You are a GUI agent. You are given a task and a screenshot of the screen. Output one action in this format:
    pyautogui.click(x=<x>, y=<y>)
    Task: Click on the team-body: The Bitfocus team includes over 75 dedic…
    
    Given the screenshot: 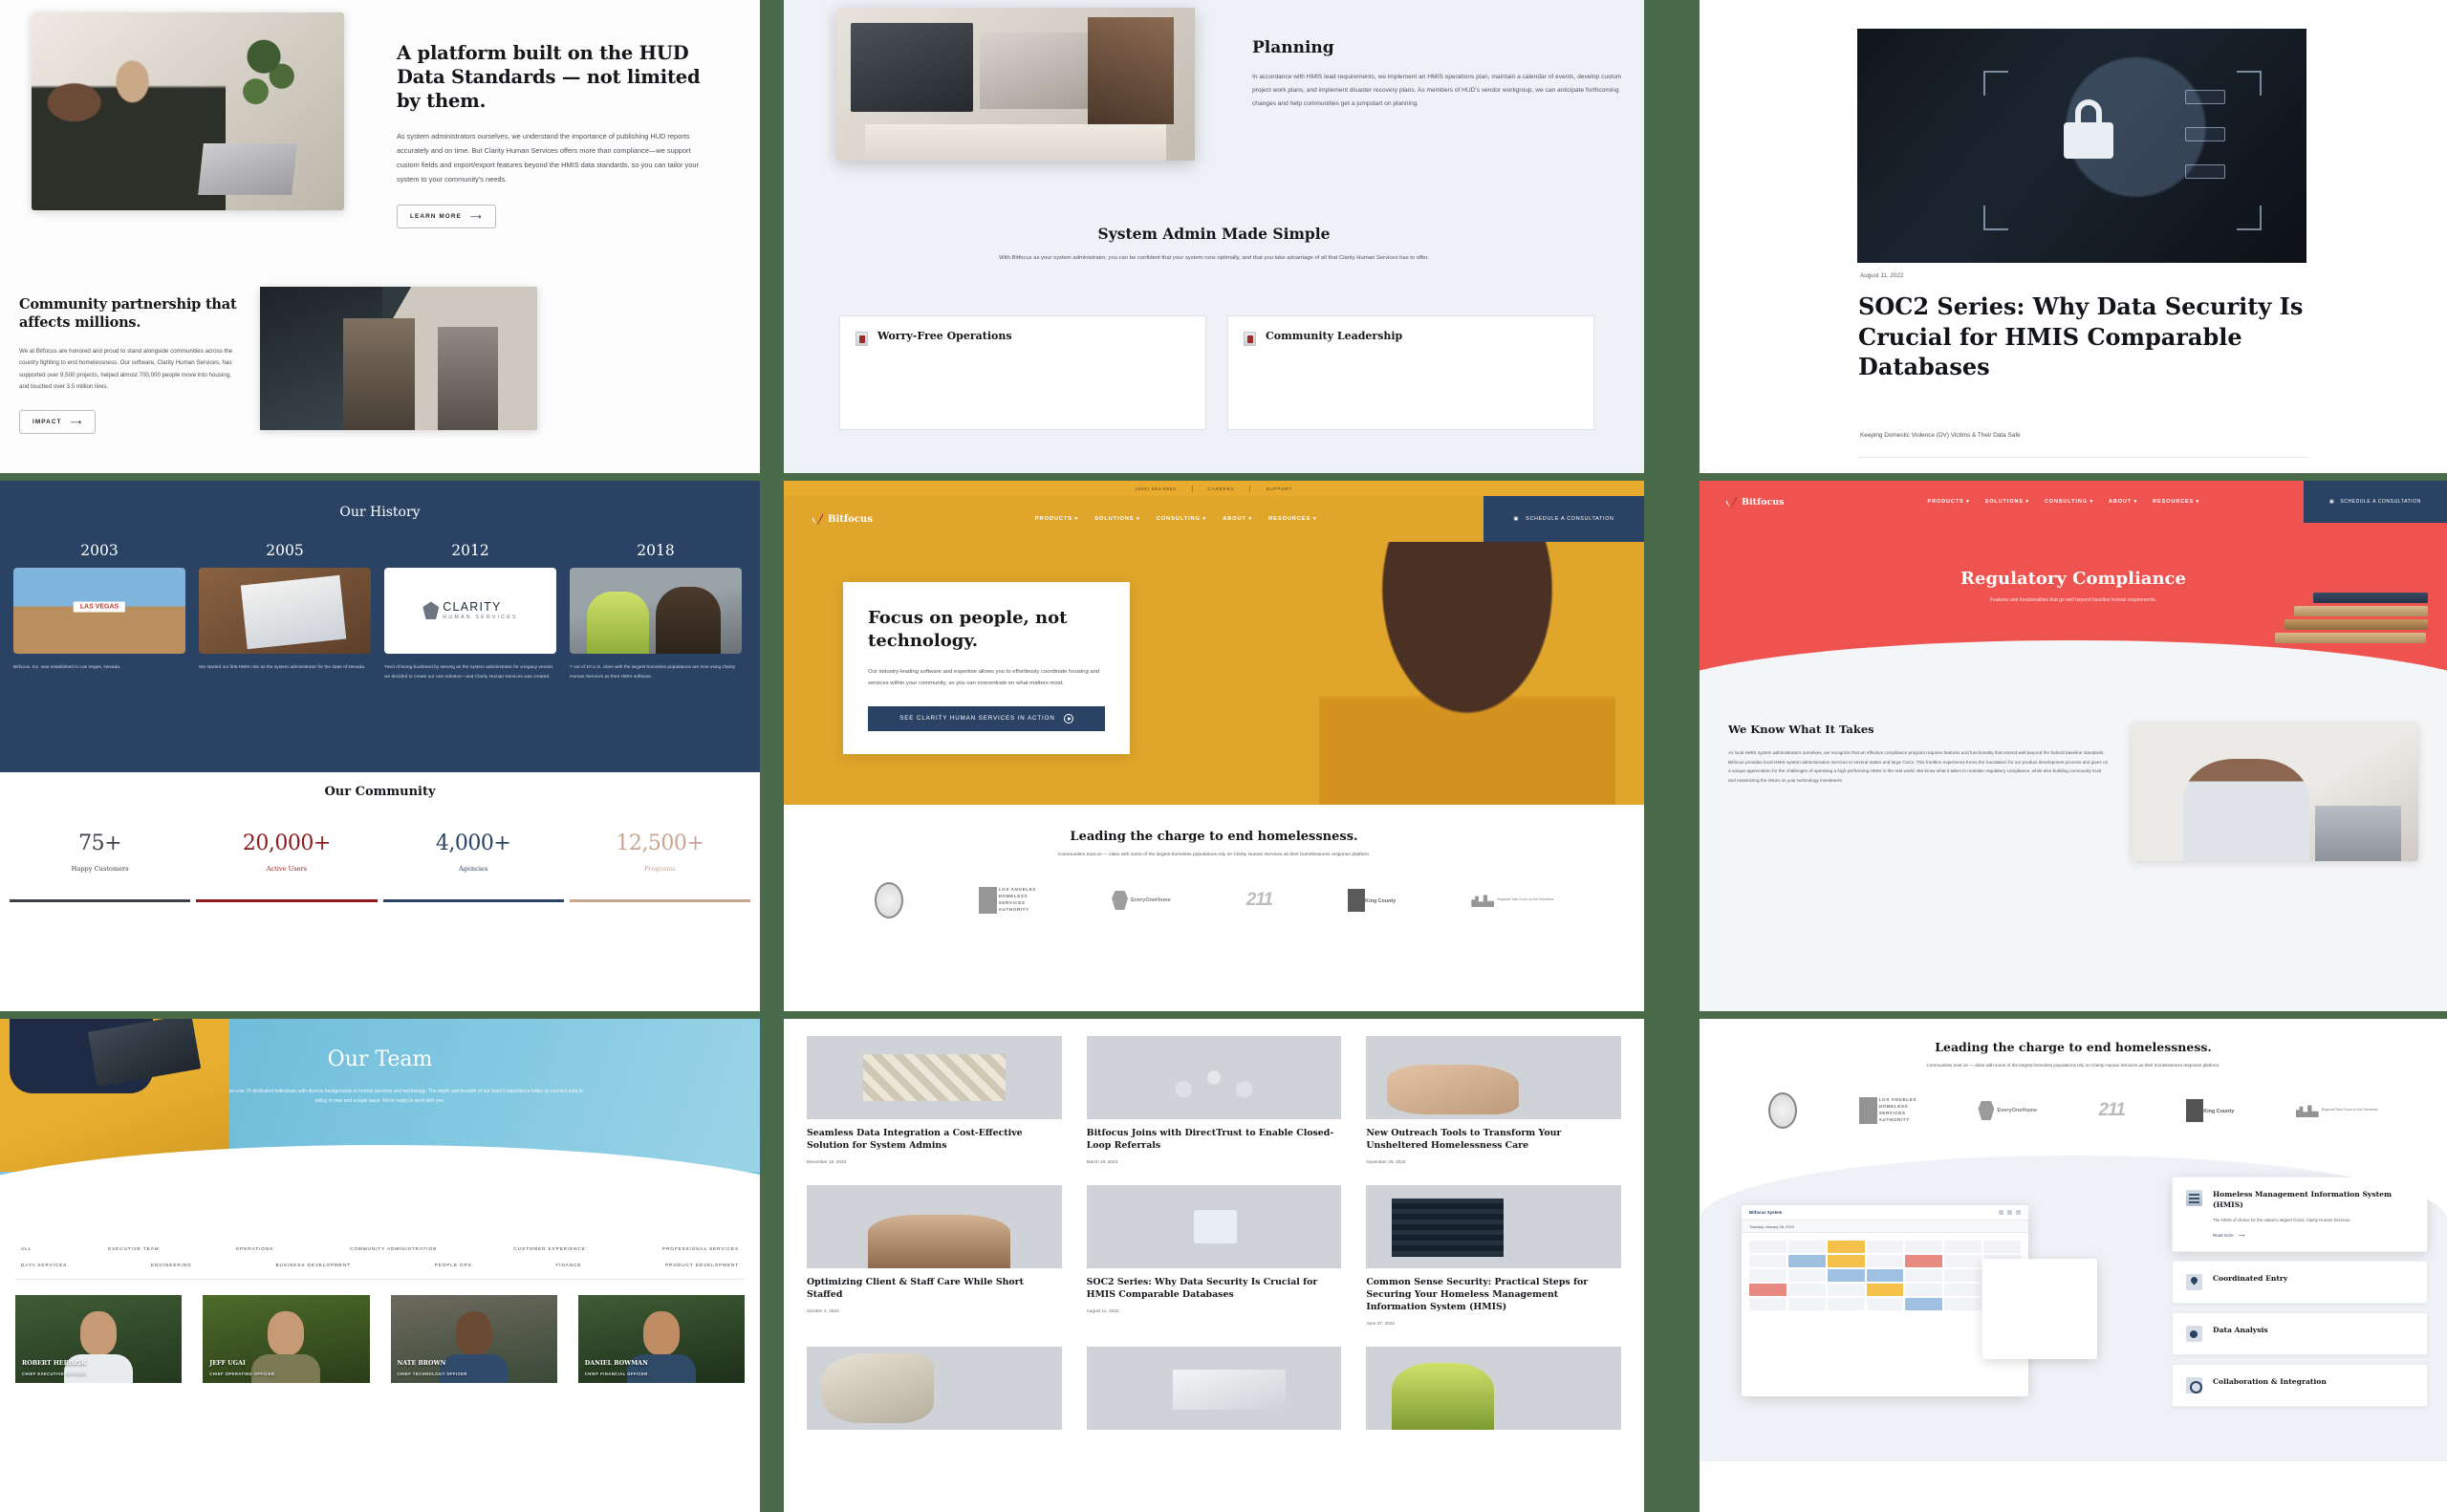 What is the action you would take?
    pyautogui.click(x=380, y=1097)
    